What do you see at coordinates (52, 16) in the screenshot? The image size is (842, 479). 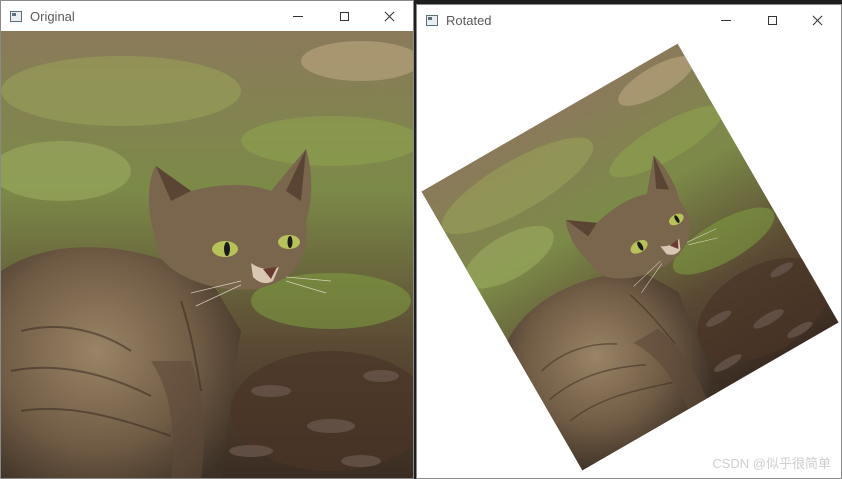 I see `original-window-title: Original` at bounding box center [52, 16].